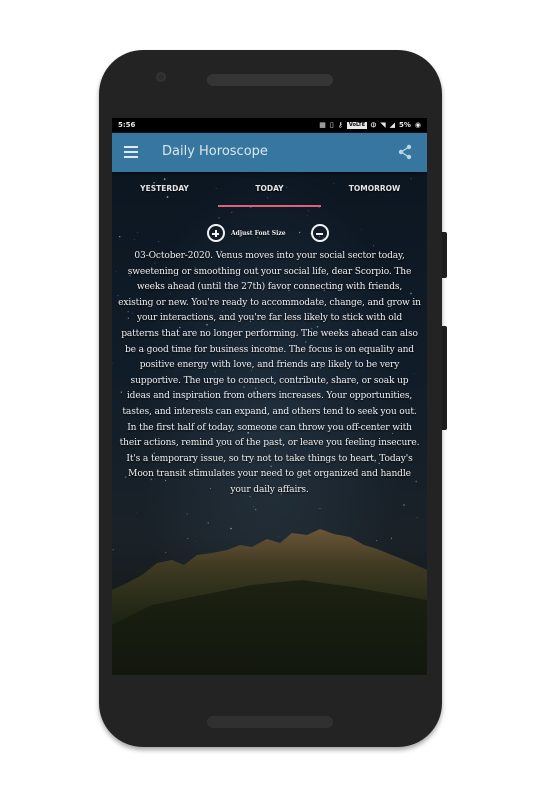 The height and width of the screenshot is (800, 541). Describe the element at coordinates (216, 233) in the screenshot. I see `plus-circle-icon` at that location.